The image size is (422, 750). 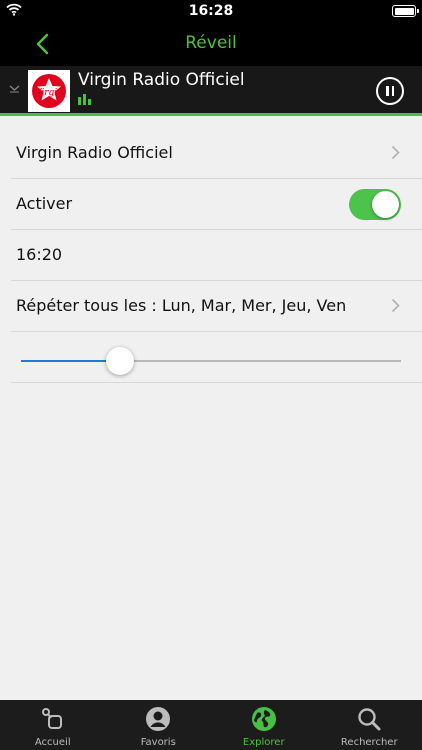 I want to click on status-bar: 16:28, so click(x=211, y=11).